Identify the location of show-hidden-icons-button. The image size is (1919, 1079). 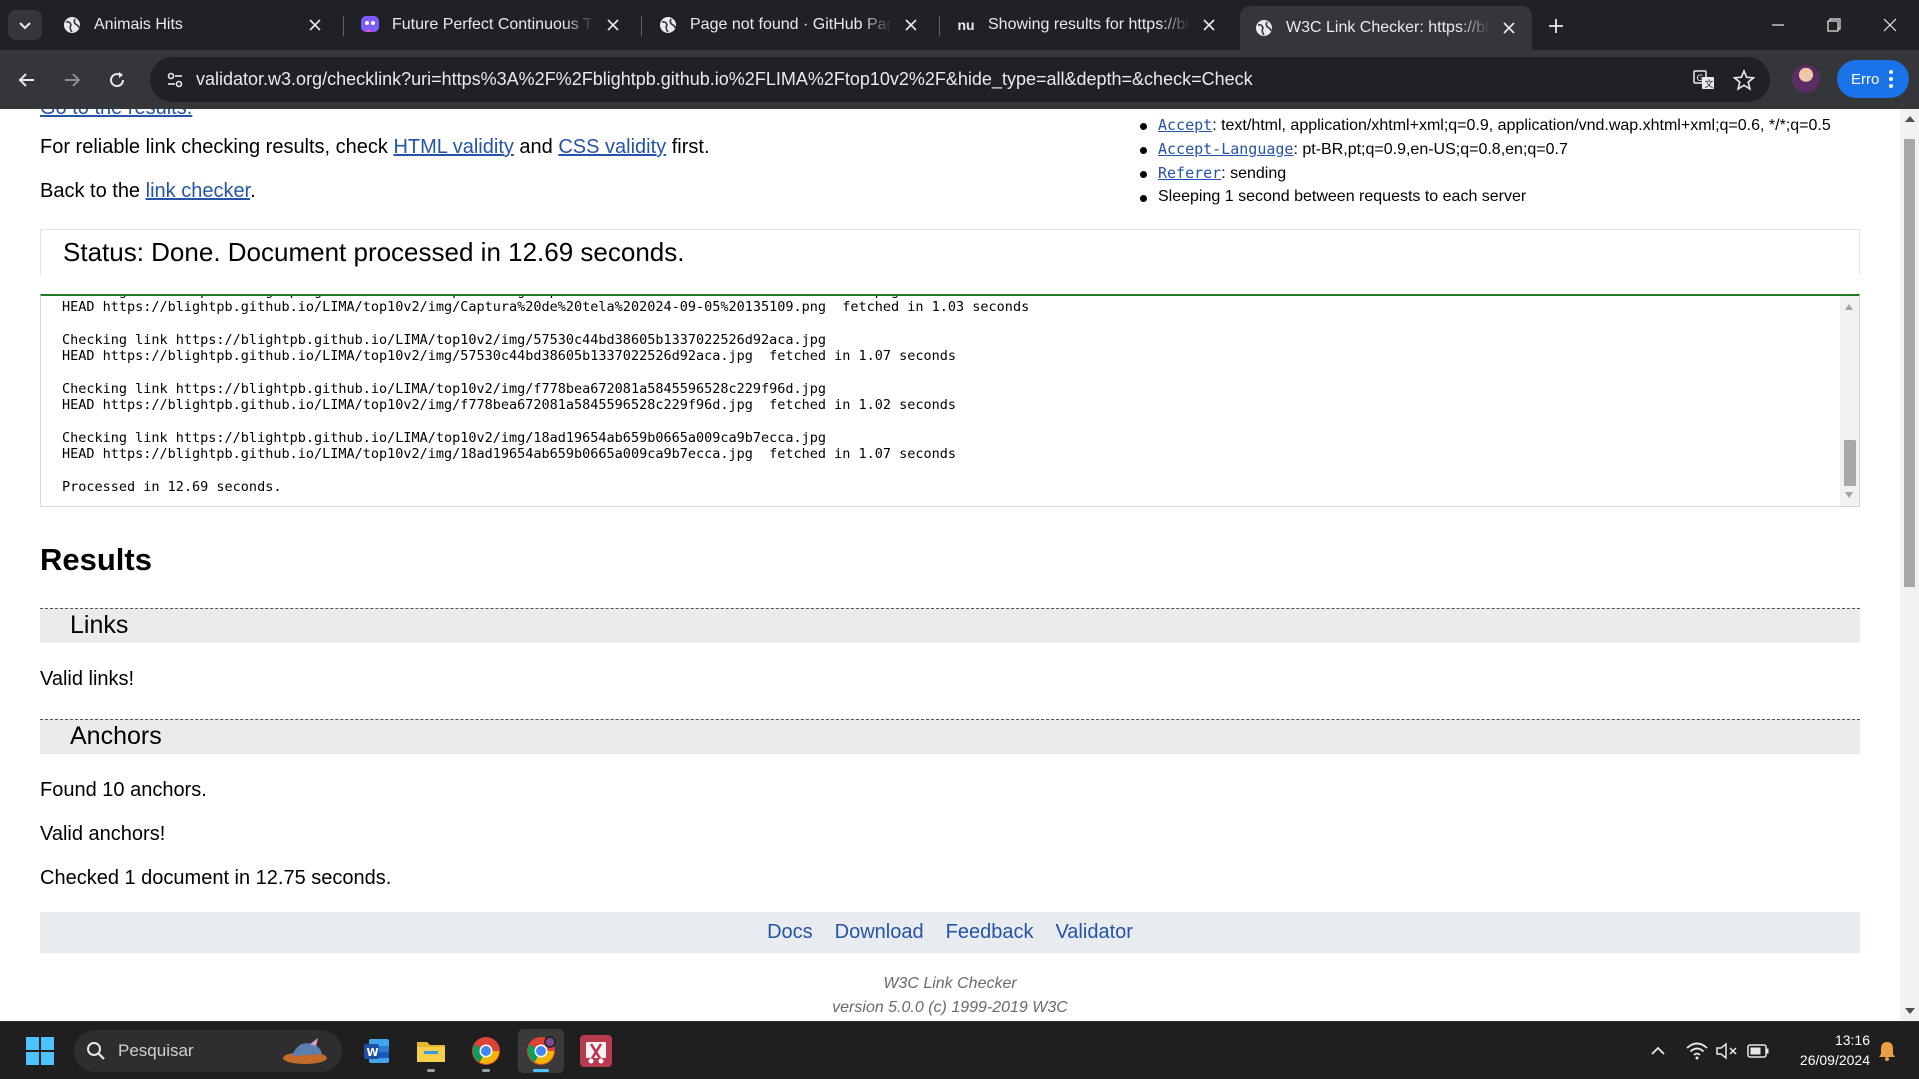
(1658, 1050).